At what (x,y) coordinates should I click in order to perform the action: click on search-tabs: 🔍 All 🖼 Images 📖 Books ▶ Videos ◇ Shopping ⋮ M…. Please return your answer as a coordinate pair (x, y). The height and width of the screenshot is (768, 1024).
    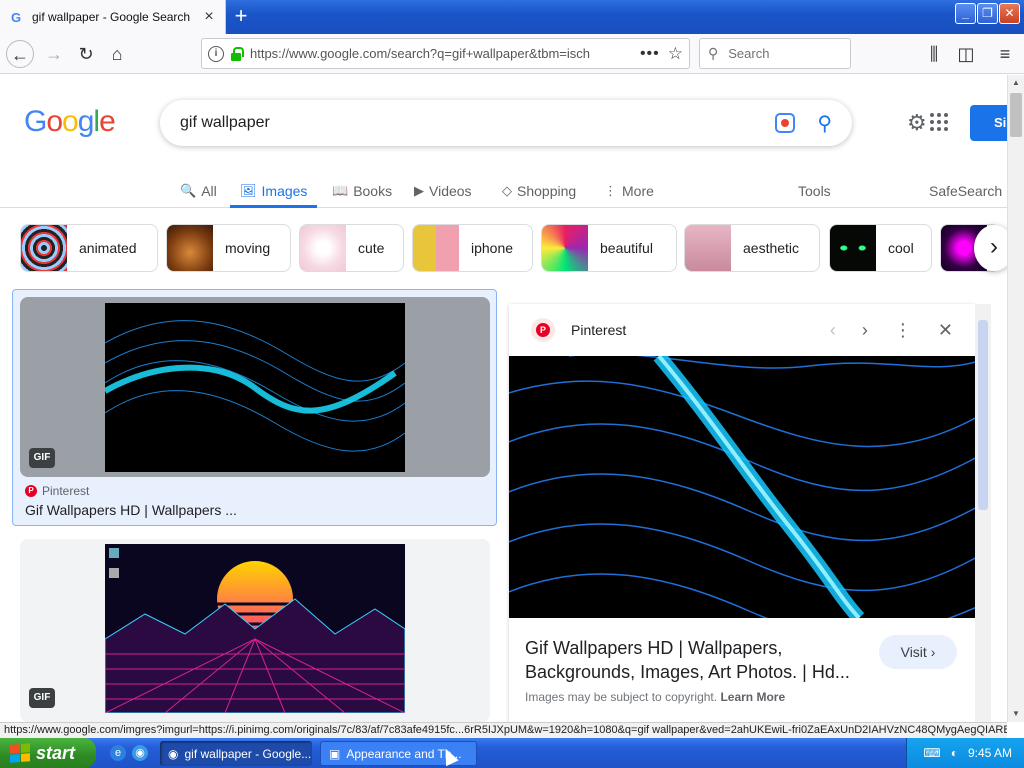
    Looking at the image, I should click on (503, 191).